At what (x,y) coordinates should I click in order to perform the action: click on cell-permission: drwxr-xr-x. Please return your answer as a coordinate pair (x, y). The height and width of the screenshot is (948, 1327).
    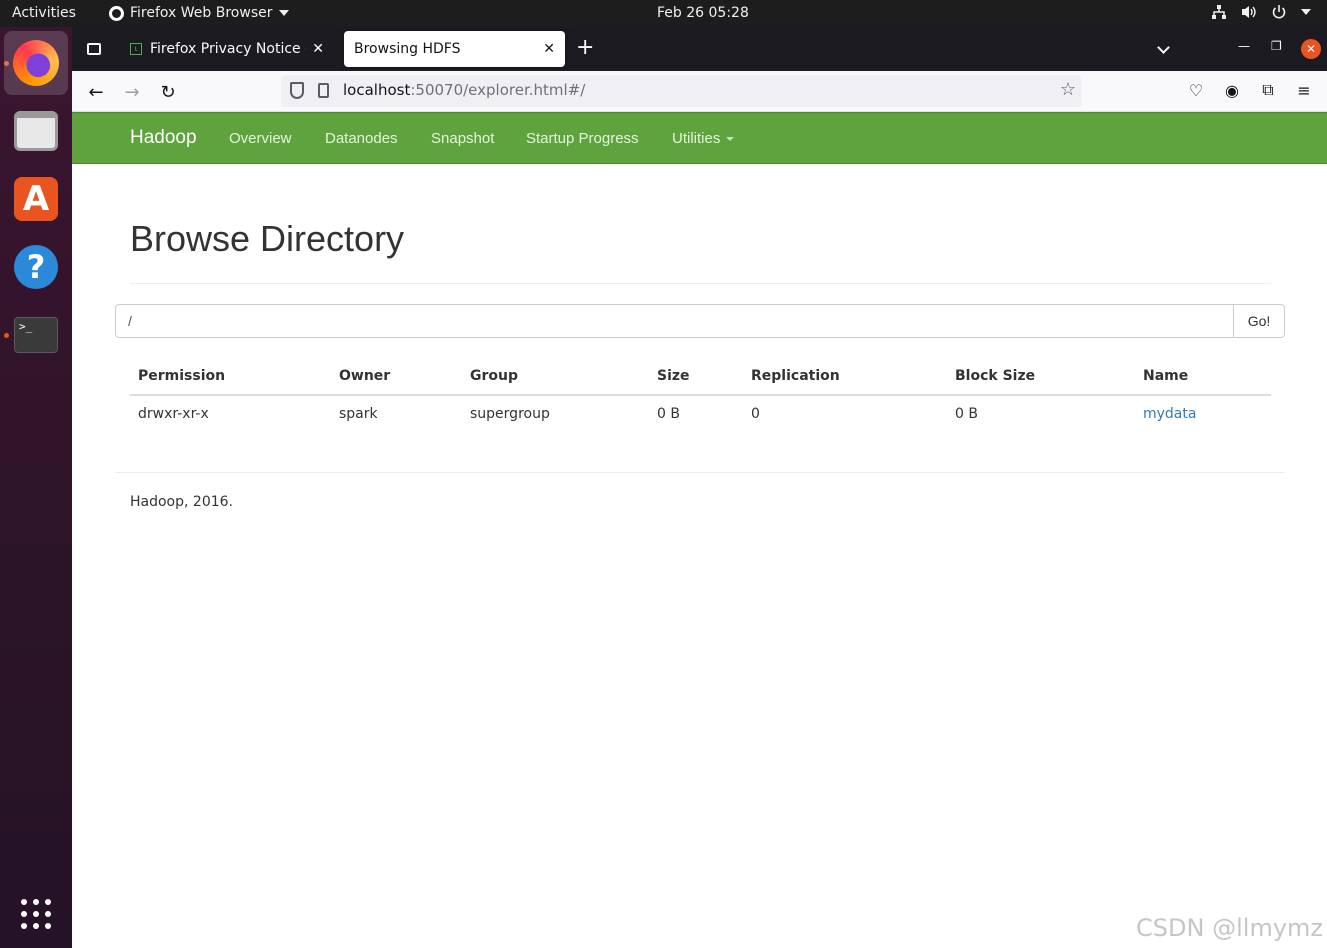
    Looking at the image, I should click on (173, 414).